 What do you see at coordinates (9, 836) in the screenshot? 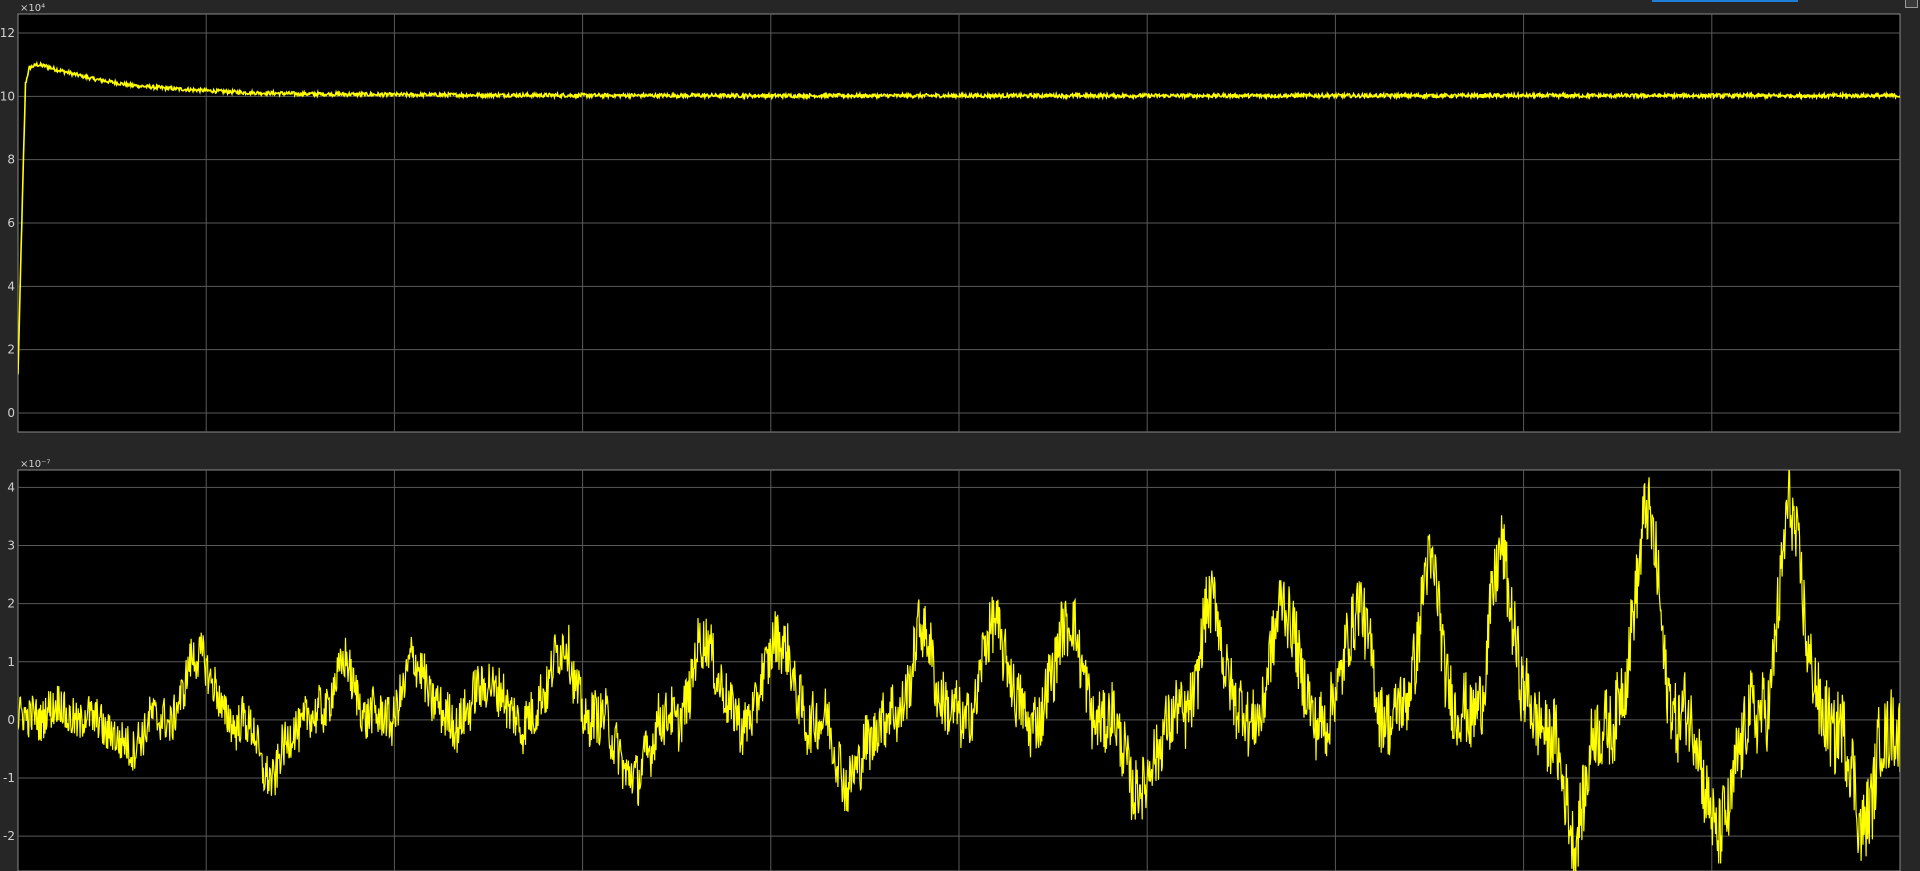
I see `y-tick-label: -2` at bounding box center [9, 836].